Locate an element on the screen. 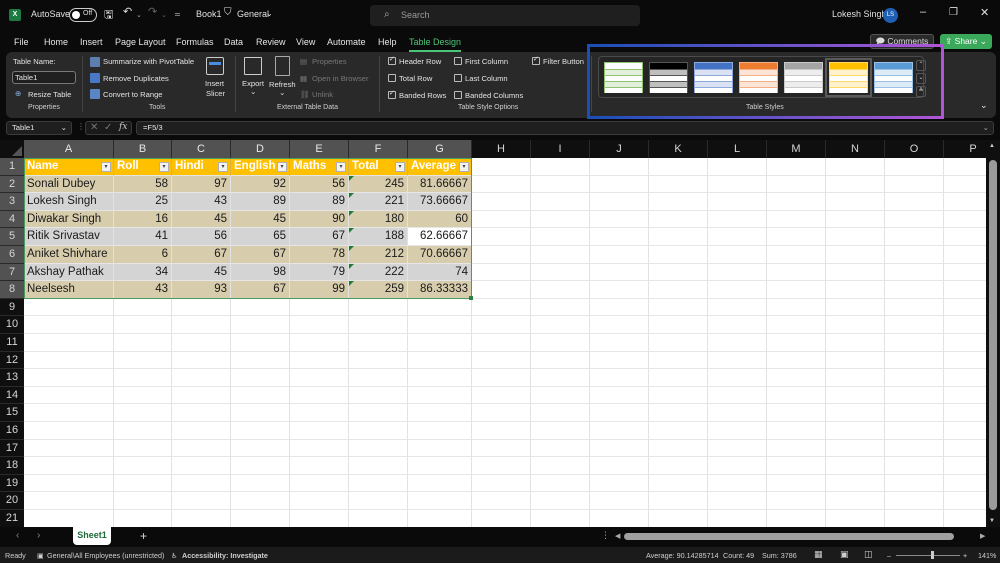  save-icon: 🖫 is located at coordinates (108, 15).